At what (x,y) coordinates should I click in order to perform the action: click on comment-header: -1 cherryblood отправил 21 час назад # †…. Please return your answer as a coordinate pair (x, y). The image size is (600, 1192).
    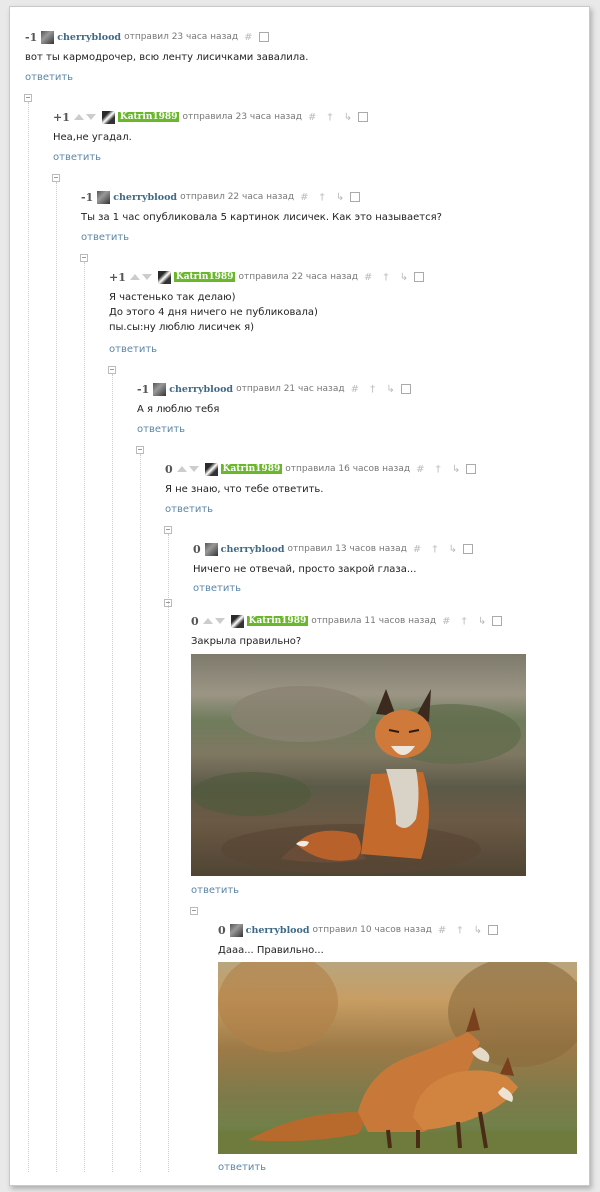
    Looking at the image, I should click on (274, 389).